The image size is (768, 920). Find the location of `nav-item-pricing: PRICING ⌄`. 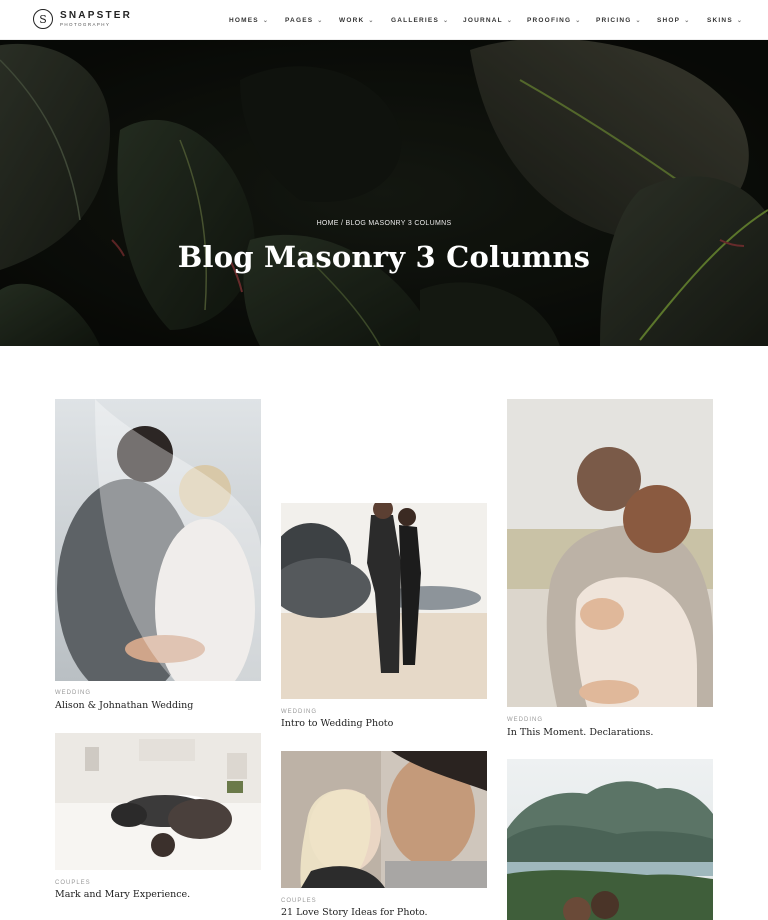

nav-item-pricing: PRICING ⌄ is located at coordinates (626, 20).